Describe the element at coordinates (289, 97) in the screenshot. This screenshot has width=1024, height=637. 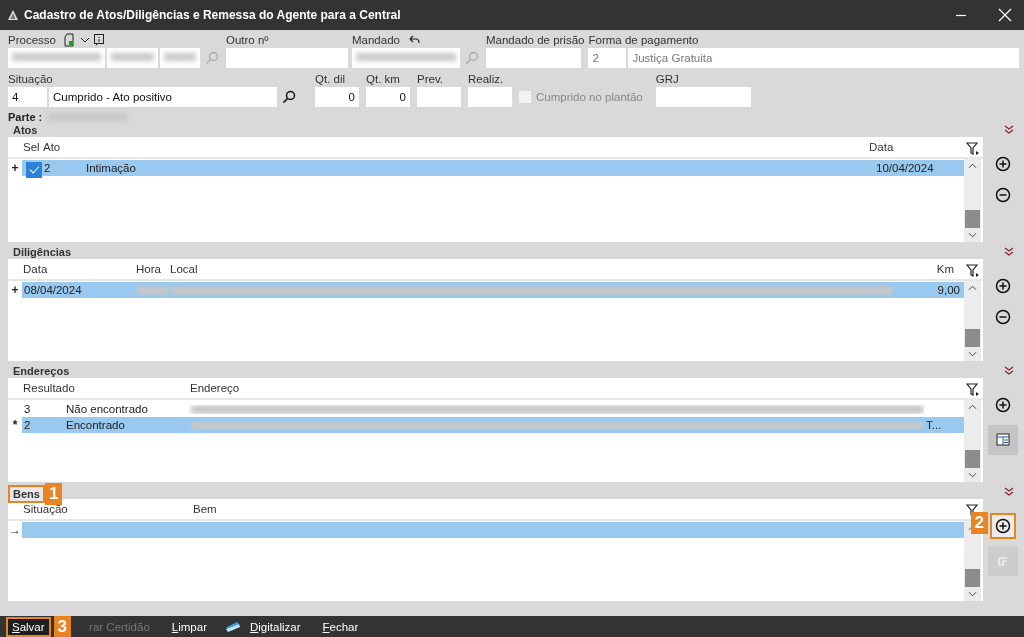
I see `search-icon` at that location.